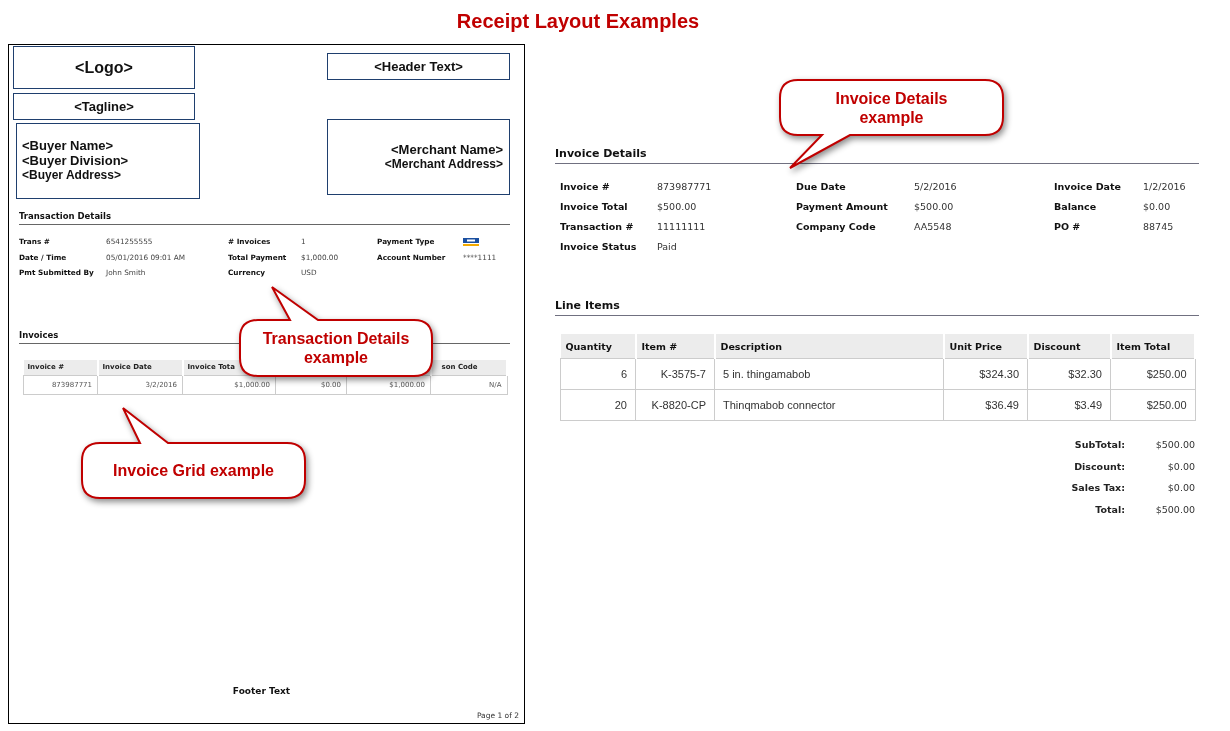  I want to click on field-label: Invoice #, so click(585, 186).